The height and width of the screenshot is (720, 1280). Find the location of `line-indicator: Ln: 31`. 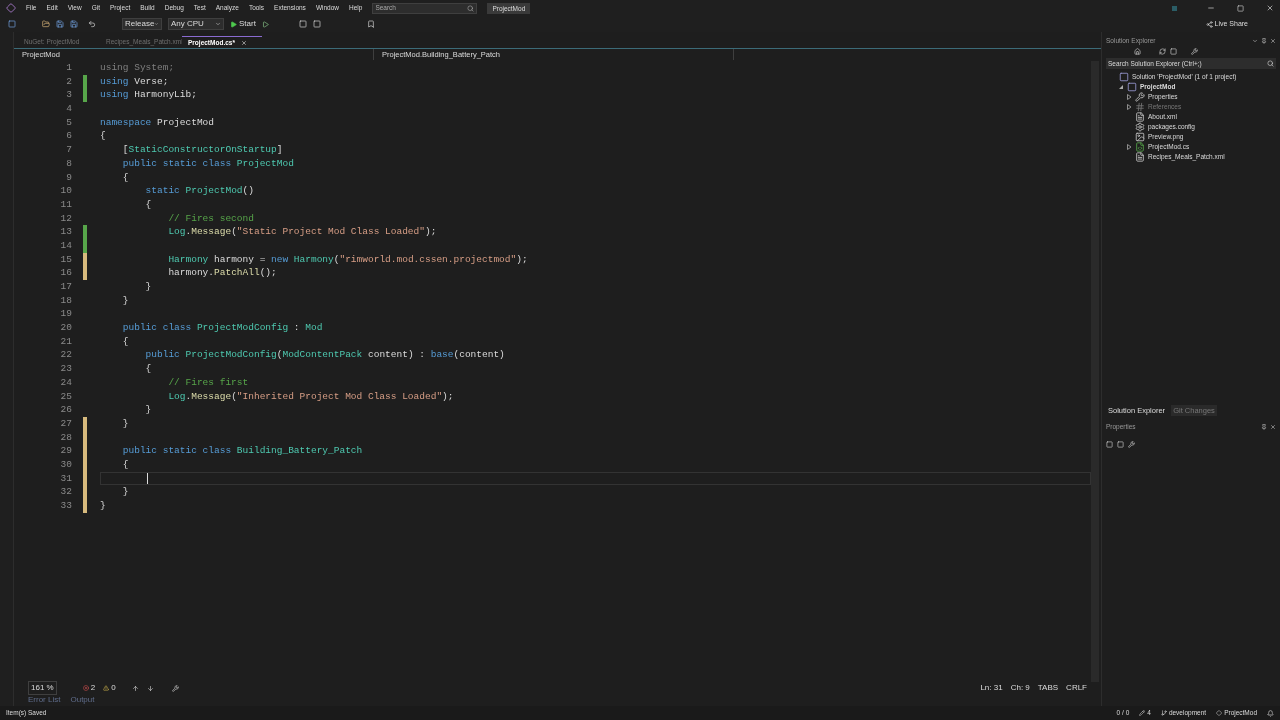

line-indicator: Ln: 31 is located at coordinates (991, 688).